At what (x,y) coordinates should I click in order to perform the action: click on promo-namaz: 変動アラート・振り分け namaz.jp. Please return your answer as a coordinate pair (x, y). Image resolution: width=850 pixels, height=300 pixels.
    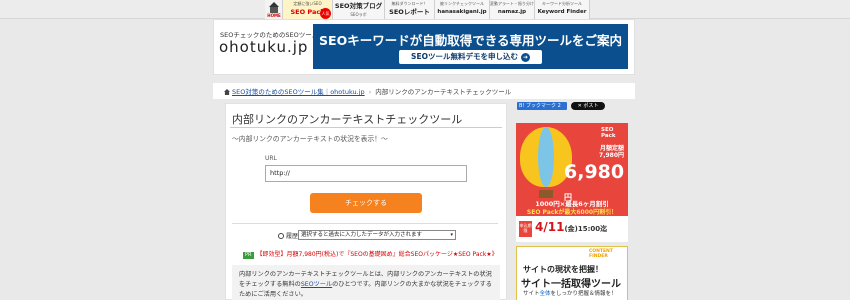
    Looking at the image, I should click on (512, 9).